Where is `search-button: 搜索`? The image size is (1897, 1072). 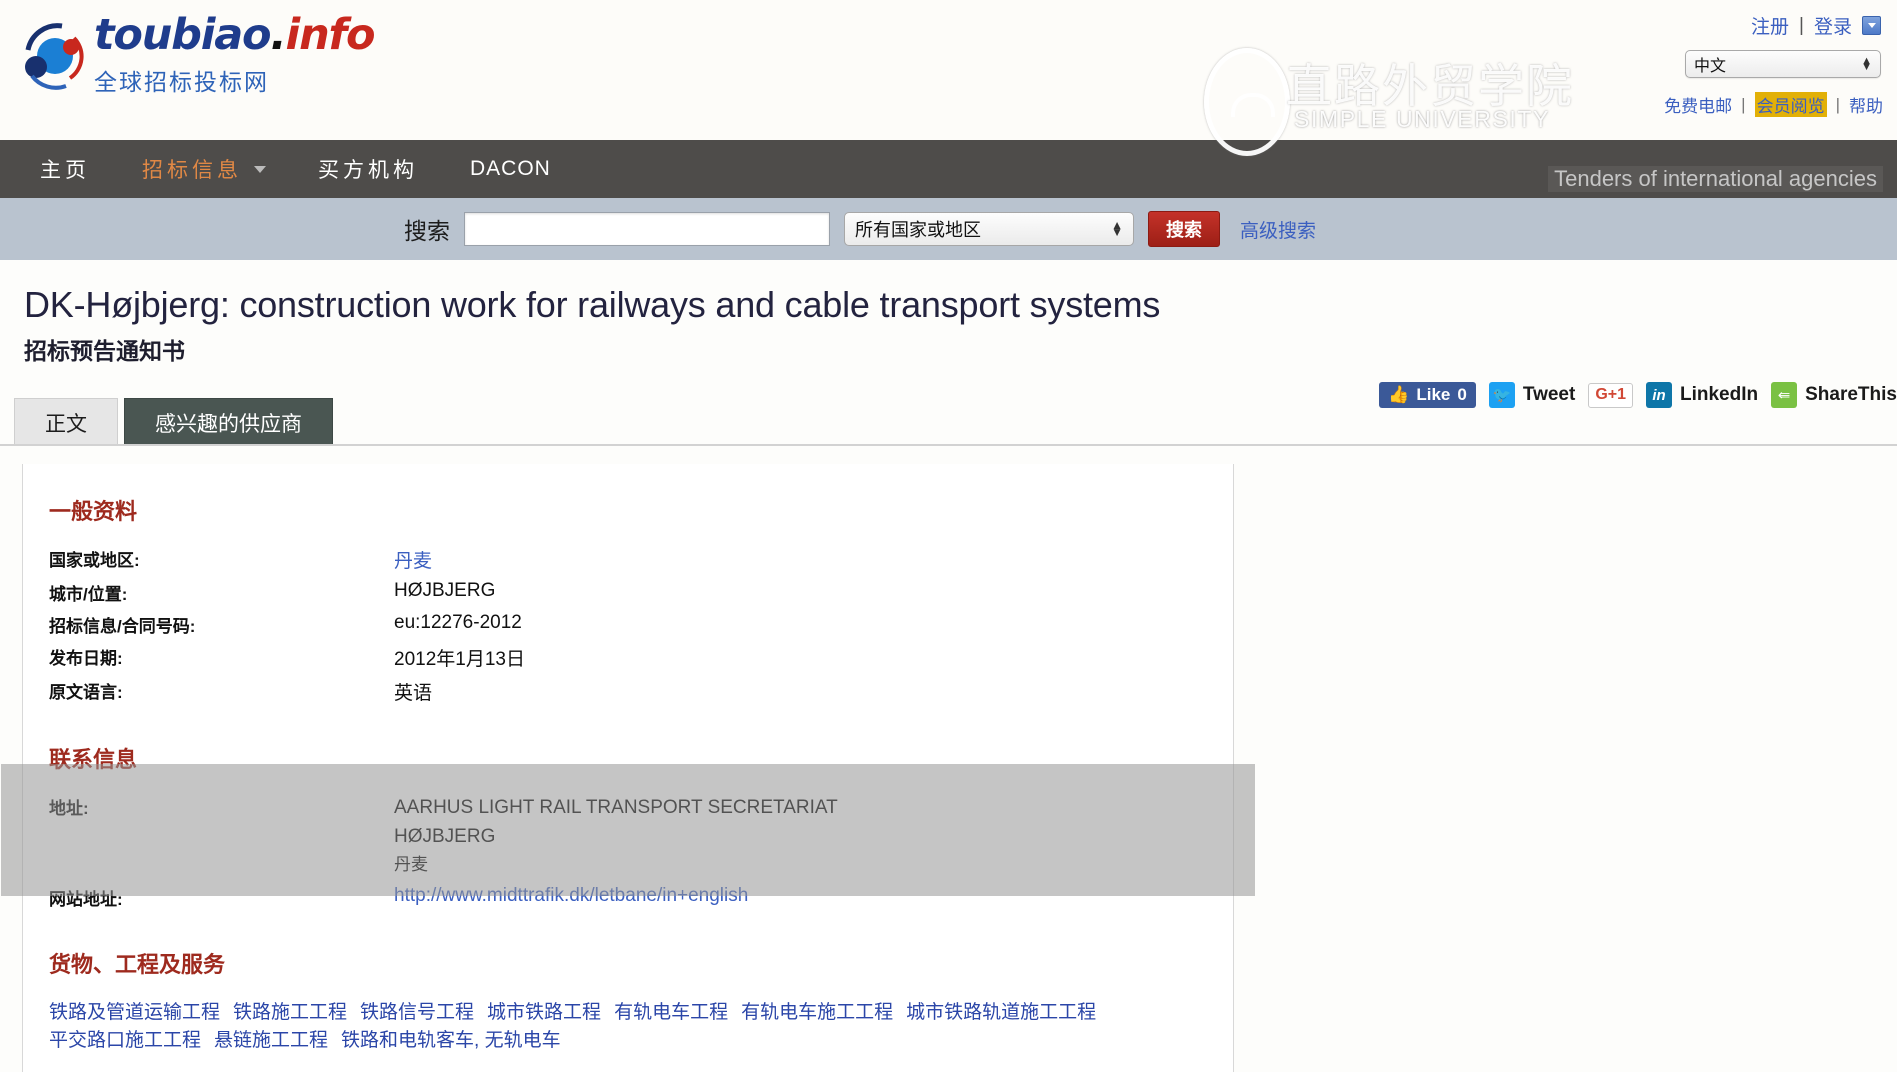 search-button: 搜索 is located at coordinates (1184, 229).